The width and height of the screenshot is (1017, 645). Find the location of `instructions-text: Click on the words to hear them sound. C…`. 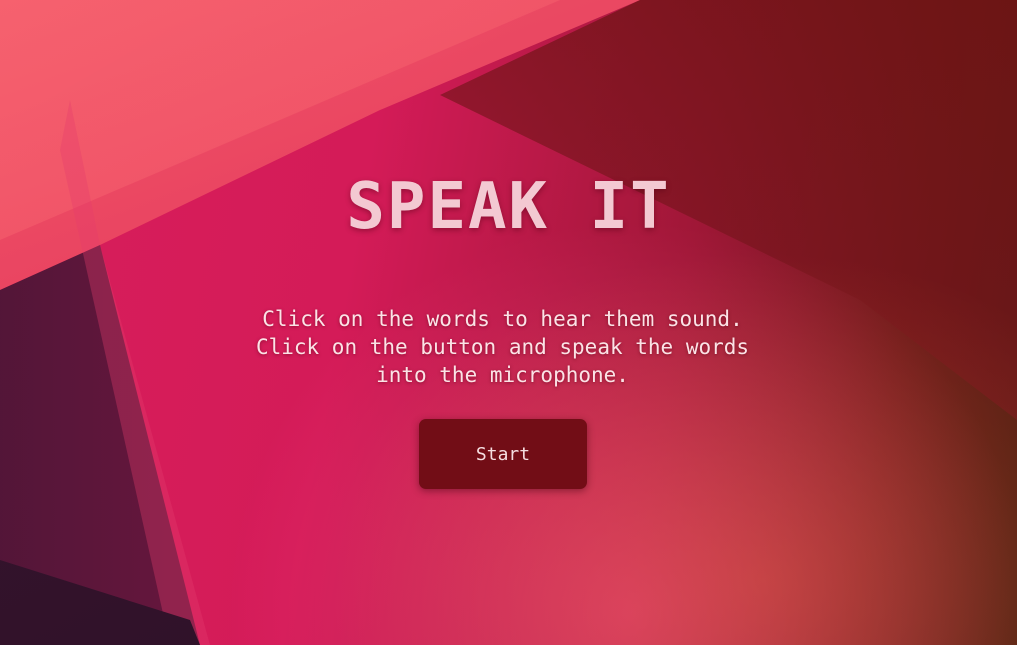

instructions-text: Click on the words to hear them sound. C… is located at coordinates (502, 347).